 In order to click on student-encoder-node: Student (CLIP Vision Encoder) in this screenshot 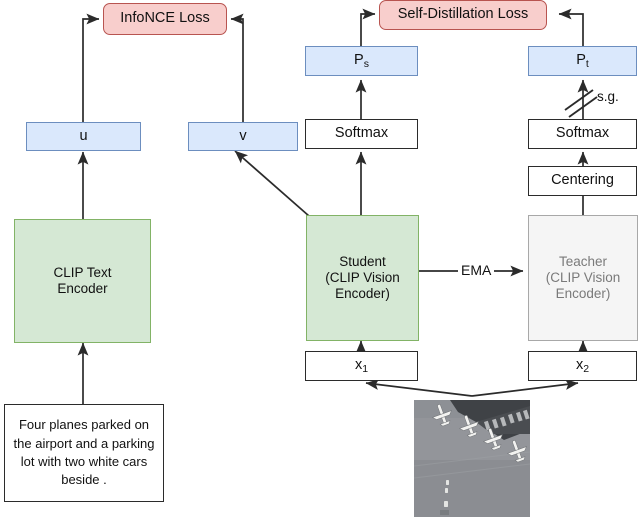, I will do `click(362, 278)`.